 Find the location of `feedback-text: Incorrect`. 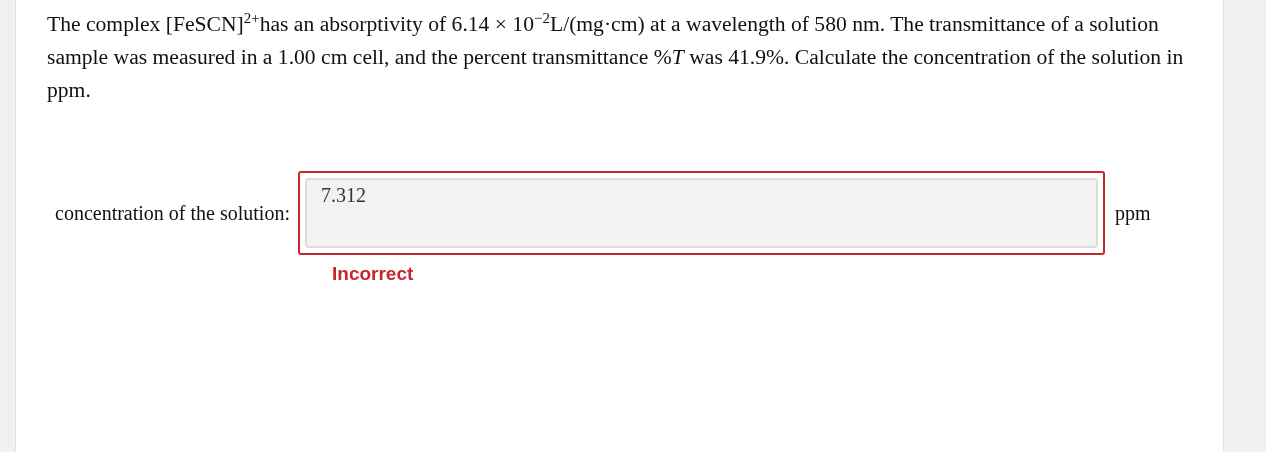

feedback-text: Incorrect is located at coordinates (373, 273).